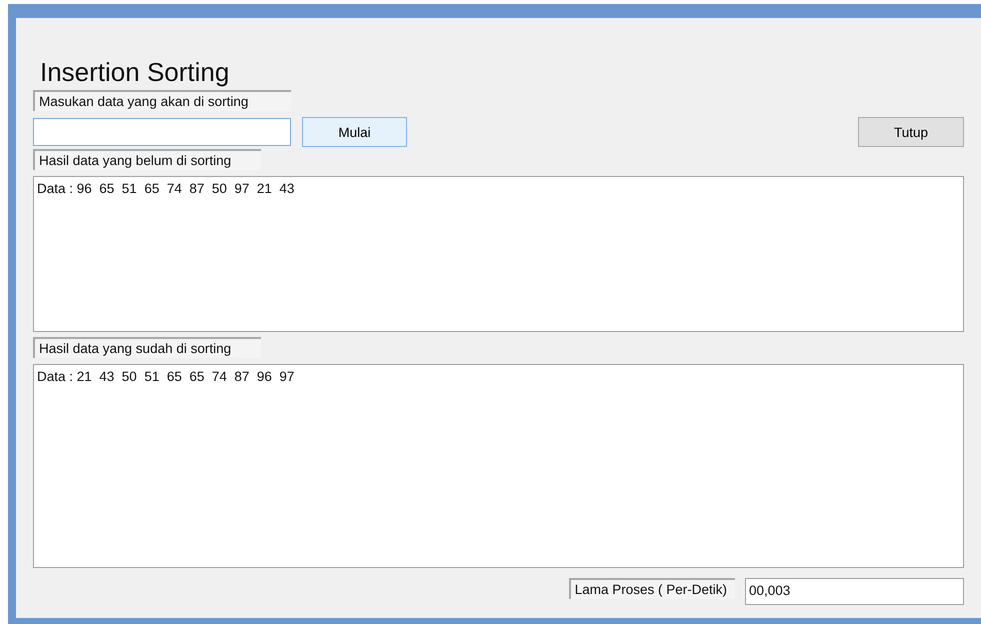  What do you see at coordinates (135, 72) in the screenshot?
I see `form-title: Insertion Sorting` at bounding box center [135, 72].